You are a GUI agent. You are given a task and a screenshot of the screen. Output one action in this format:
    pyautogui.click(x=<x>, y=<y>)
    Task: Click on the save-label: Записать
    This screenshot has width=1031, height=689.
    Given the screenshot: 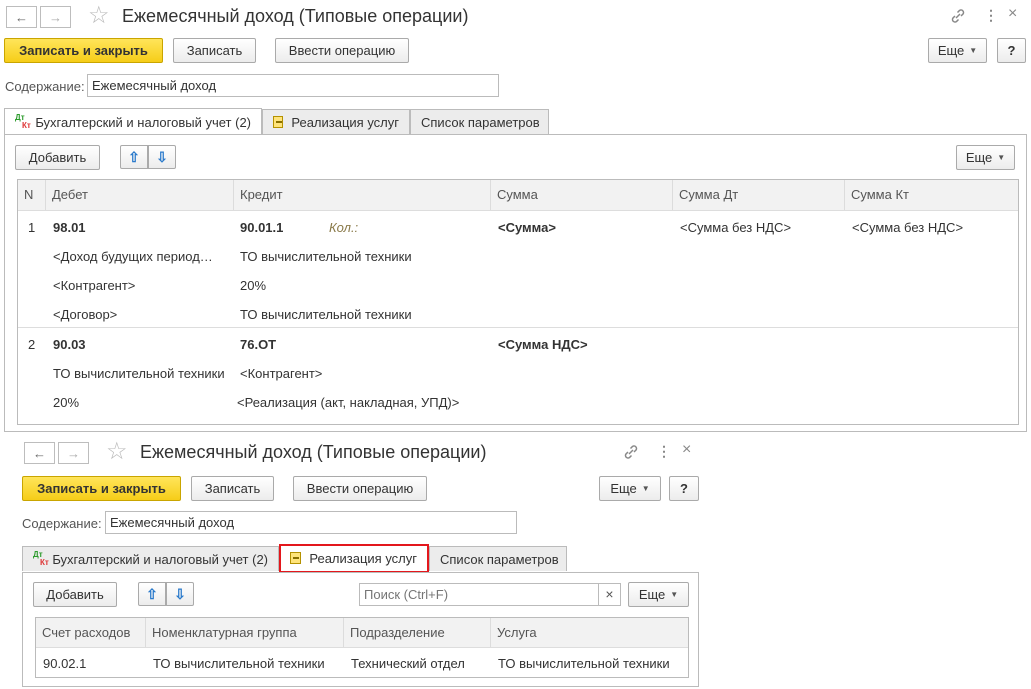 What is the action you would take?
    pyautogui.click(x=232, y=488)
    